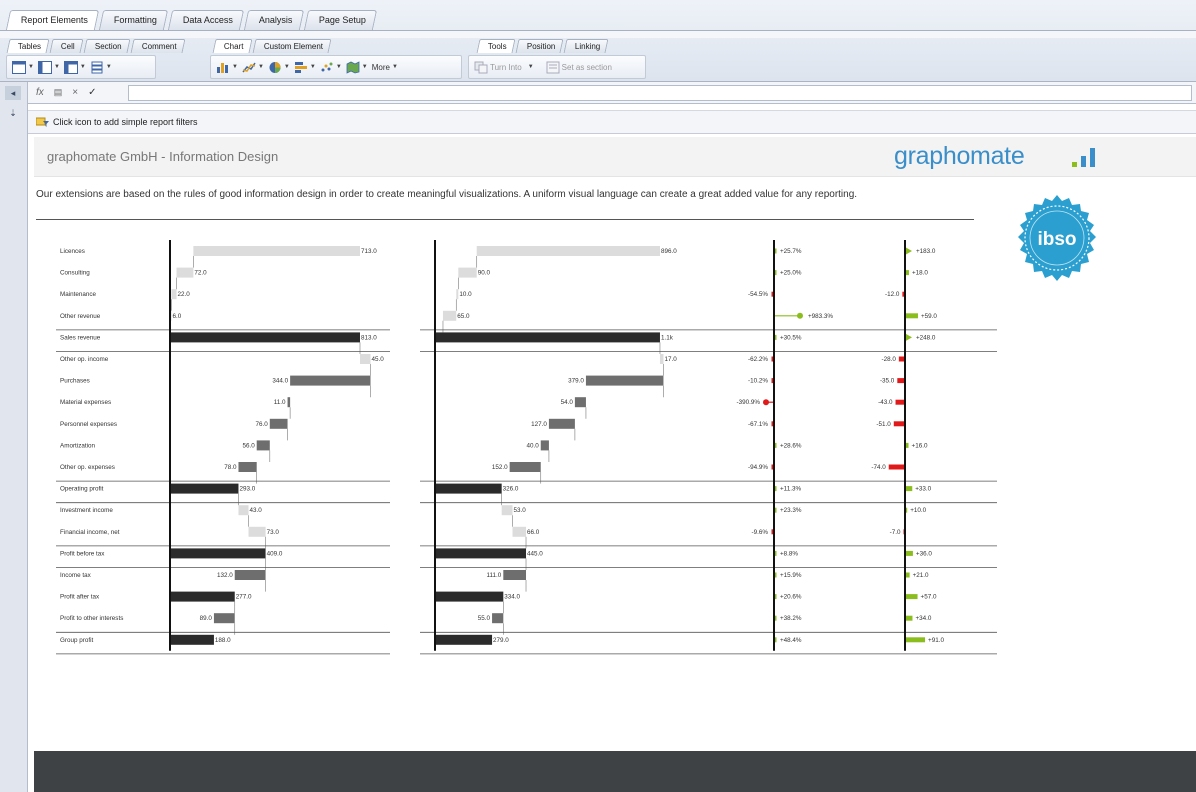  What do you see at coordinates (19, 67) in the screenshot?
I see `table-icon` at bounding box center [19, 67].